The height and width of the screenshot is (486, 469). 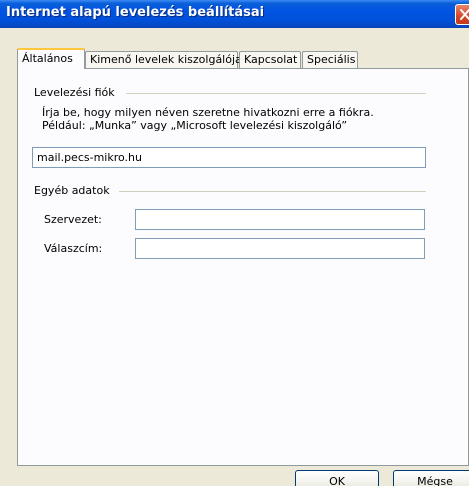 What do you see at coordinates (73, 219) in the screenshot?
I see `organization-label: Szervezet:` at bounding box center [73, 219].